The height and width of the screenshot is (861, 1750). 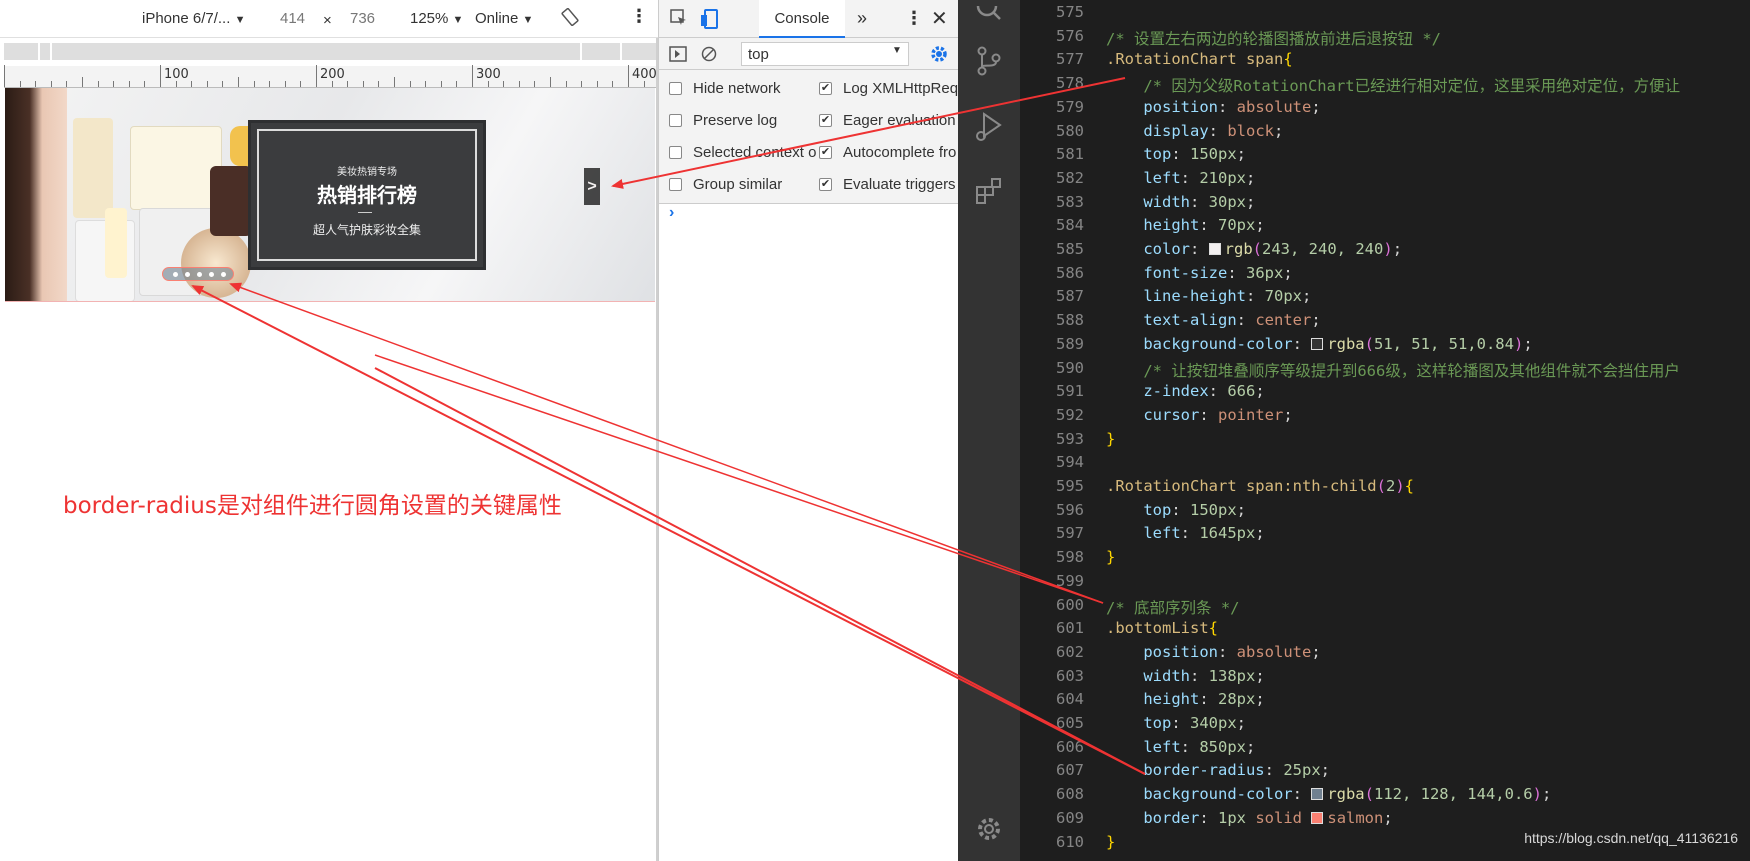 I want to click on code-line: left: 210px;, so click(x=1180, y=178).